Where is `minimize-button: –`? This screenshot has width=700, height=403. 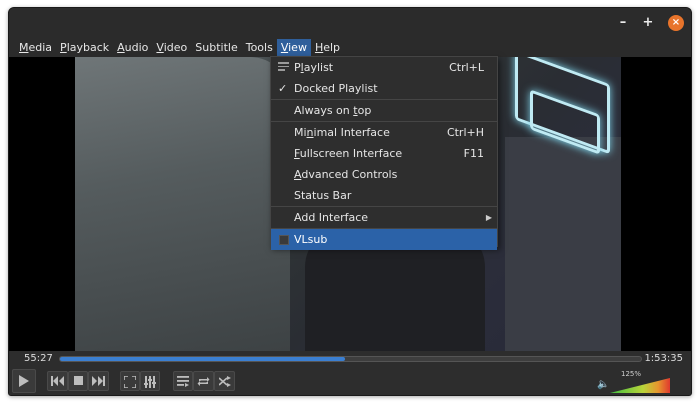
minimize-button: – is located at coordinates (623, 23).